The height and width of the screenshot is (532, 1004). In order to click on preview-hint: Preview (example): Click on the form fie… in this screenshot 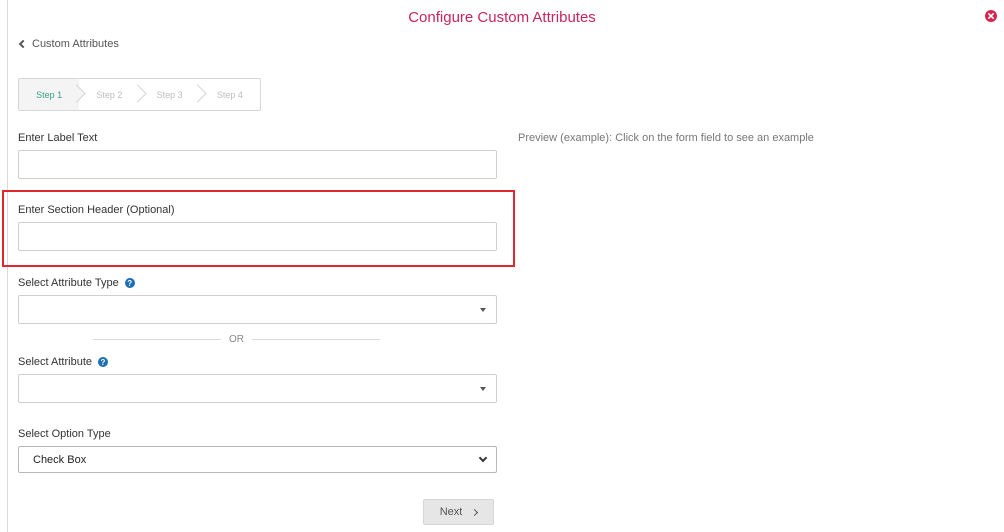, I will do `click(666, 138)`.